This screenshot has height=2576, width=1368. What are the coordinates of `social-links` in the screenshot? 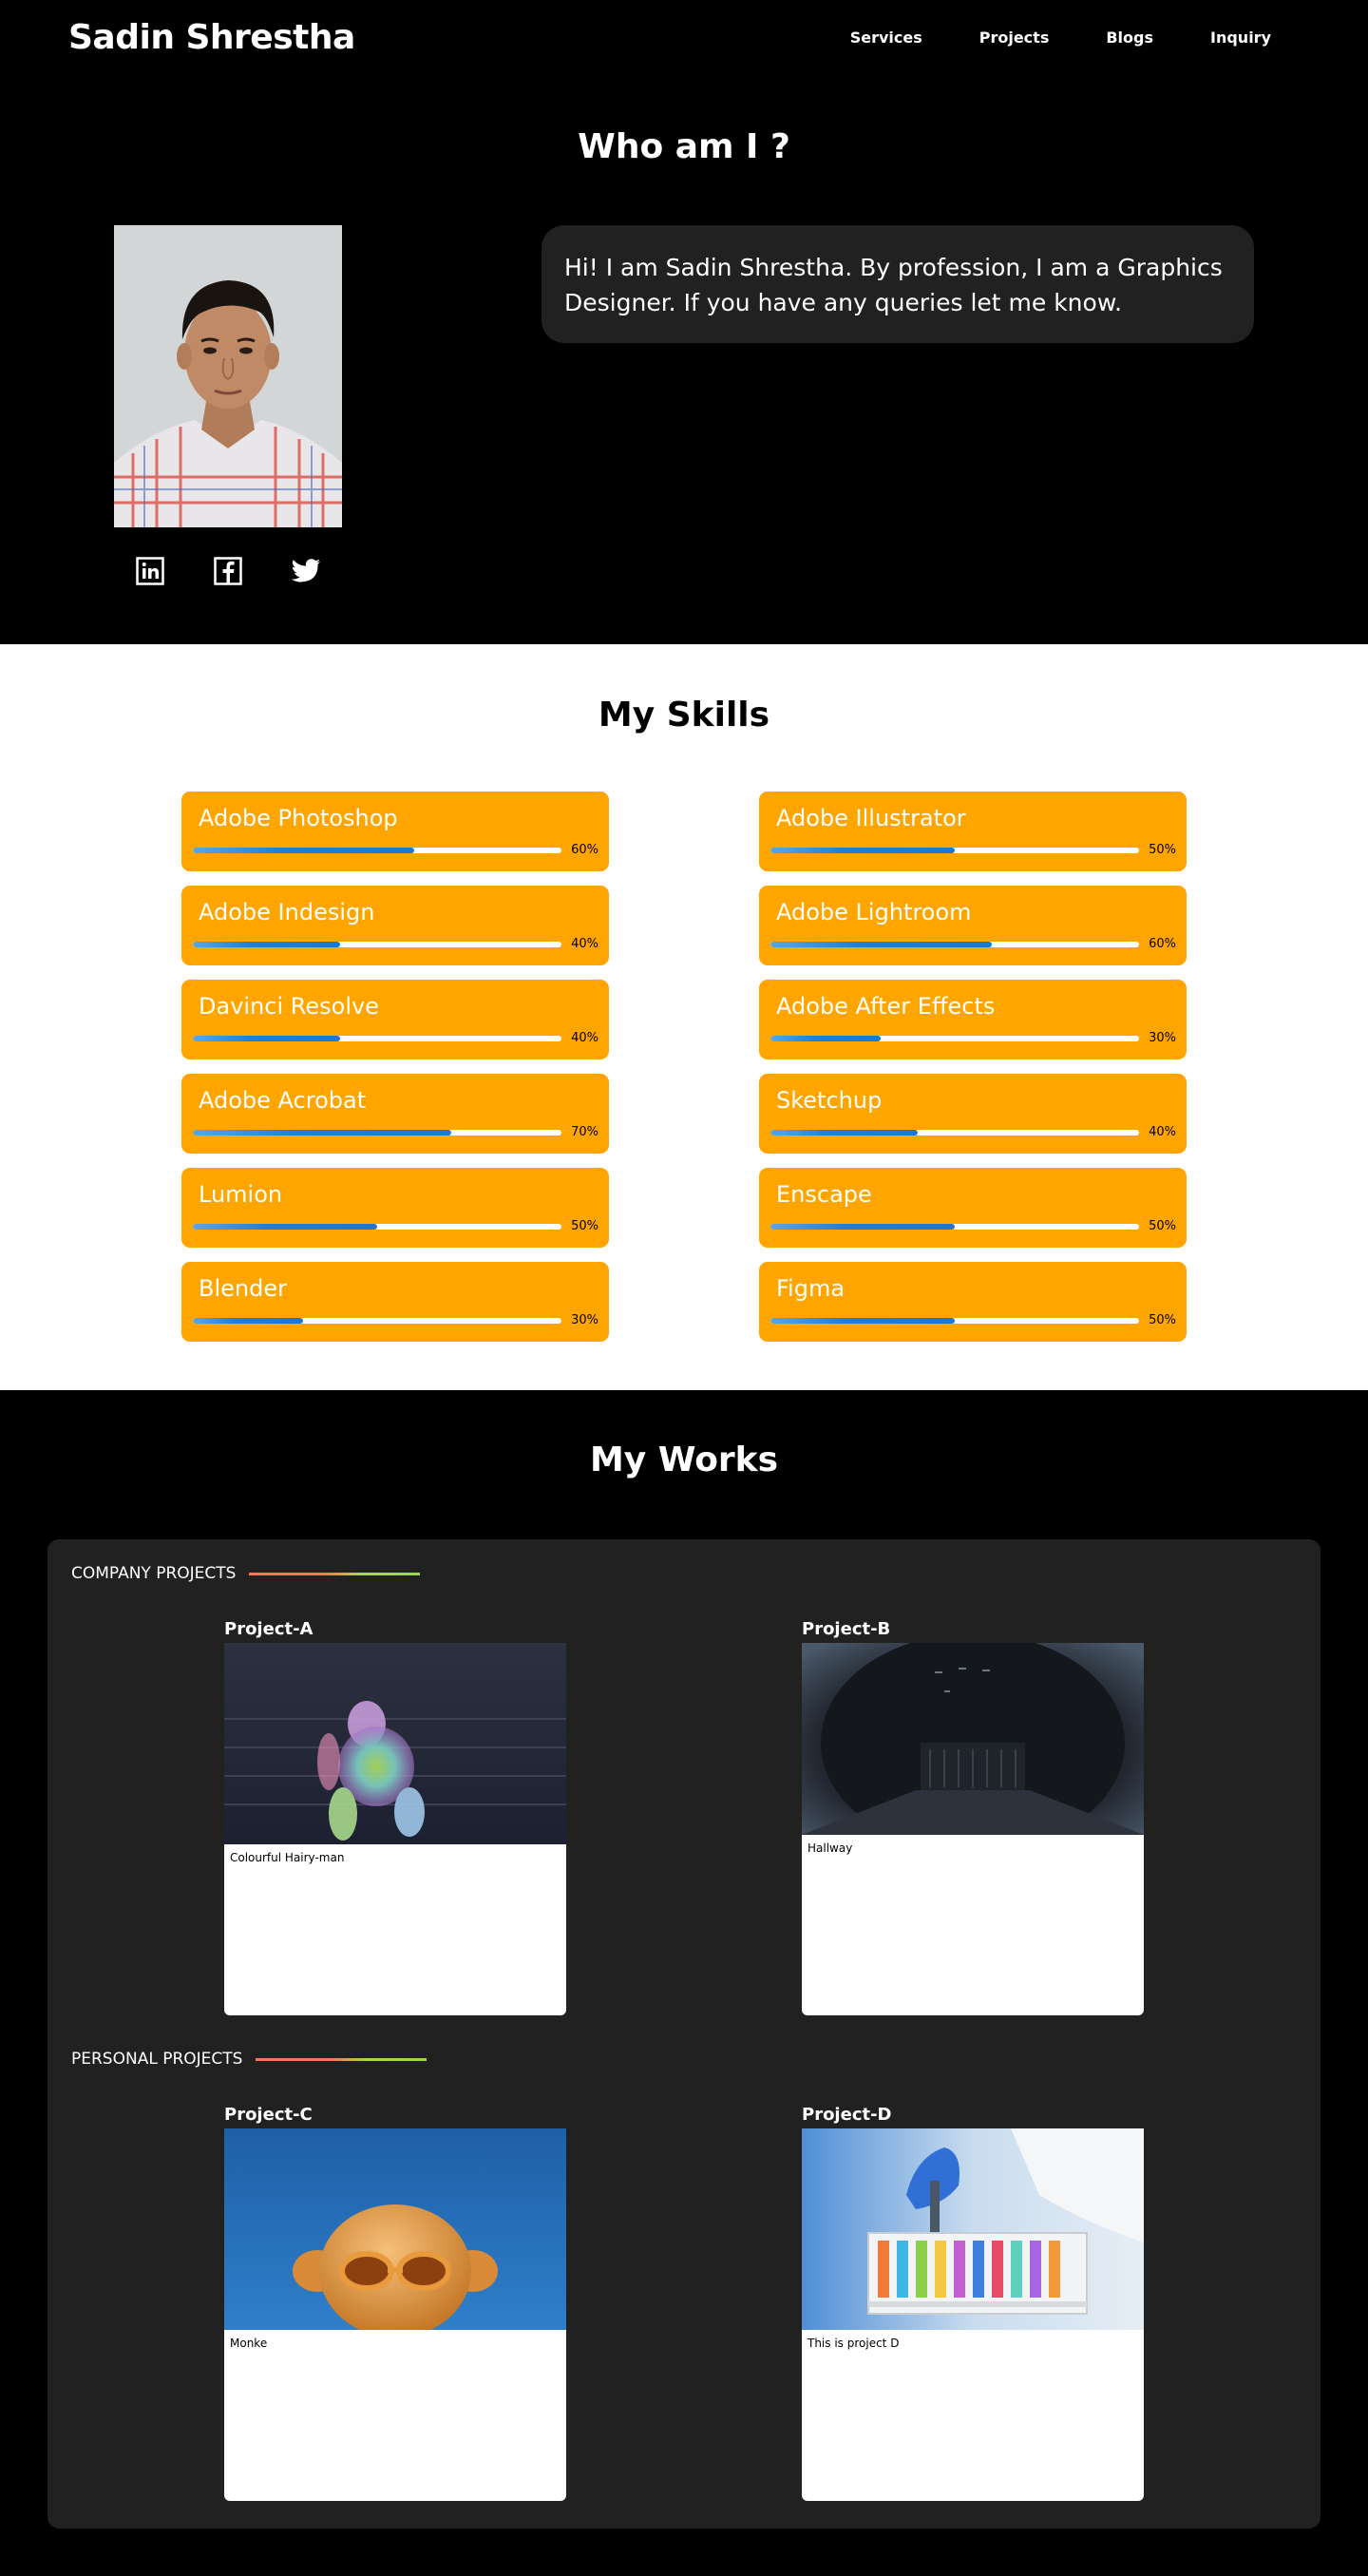 It's located at (228, 571).